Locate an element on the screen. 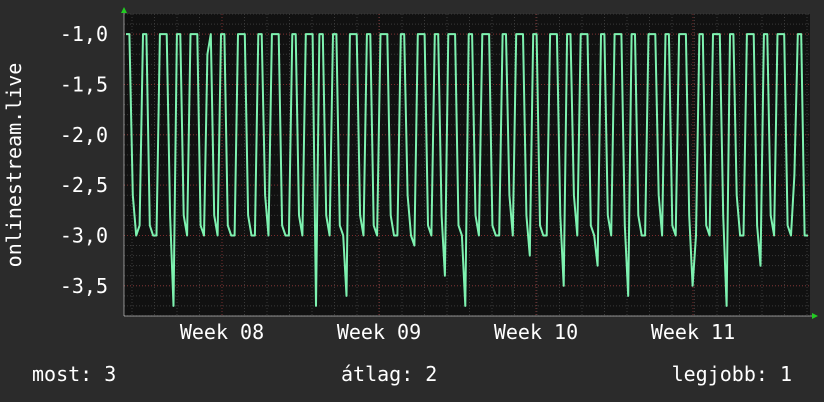 This screenshot has width=824, height=402. legend-average: átlag: 2 is located at coordinates (389, 374).